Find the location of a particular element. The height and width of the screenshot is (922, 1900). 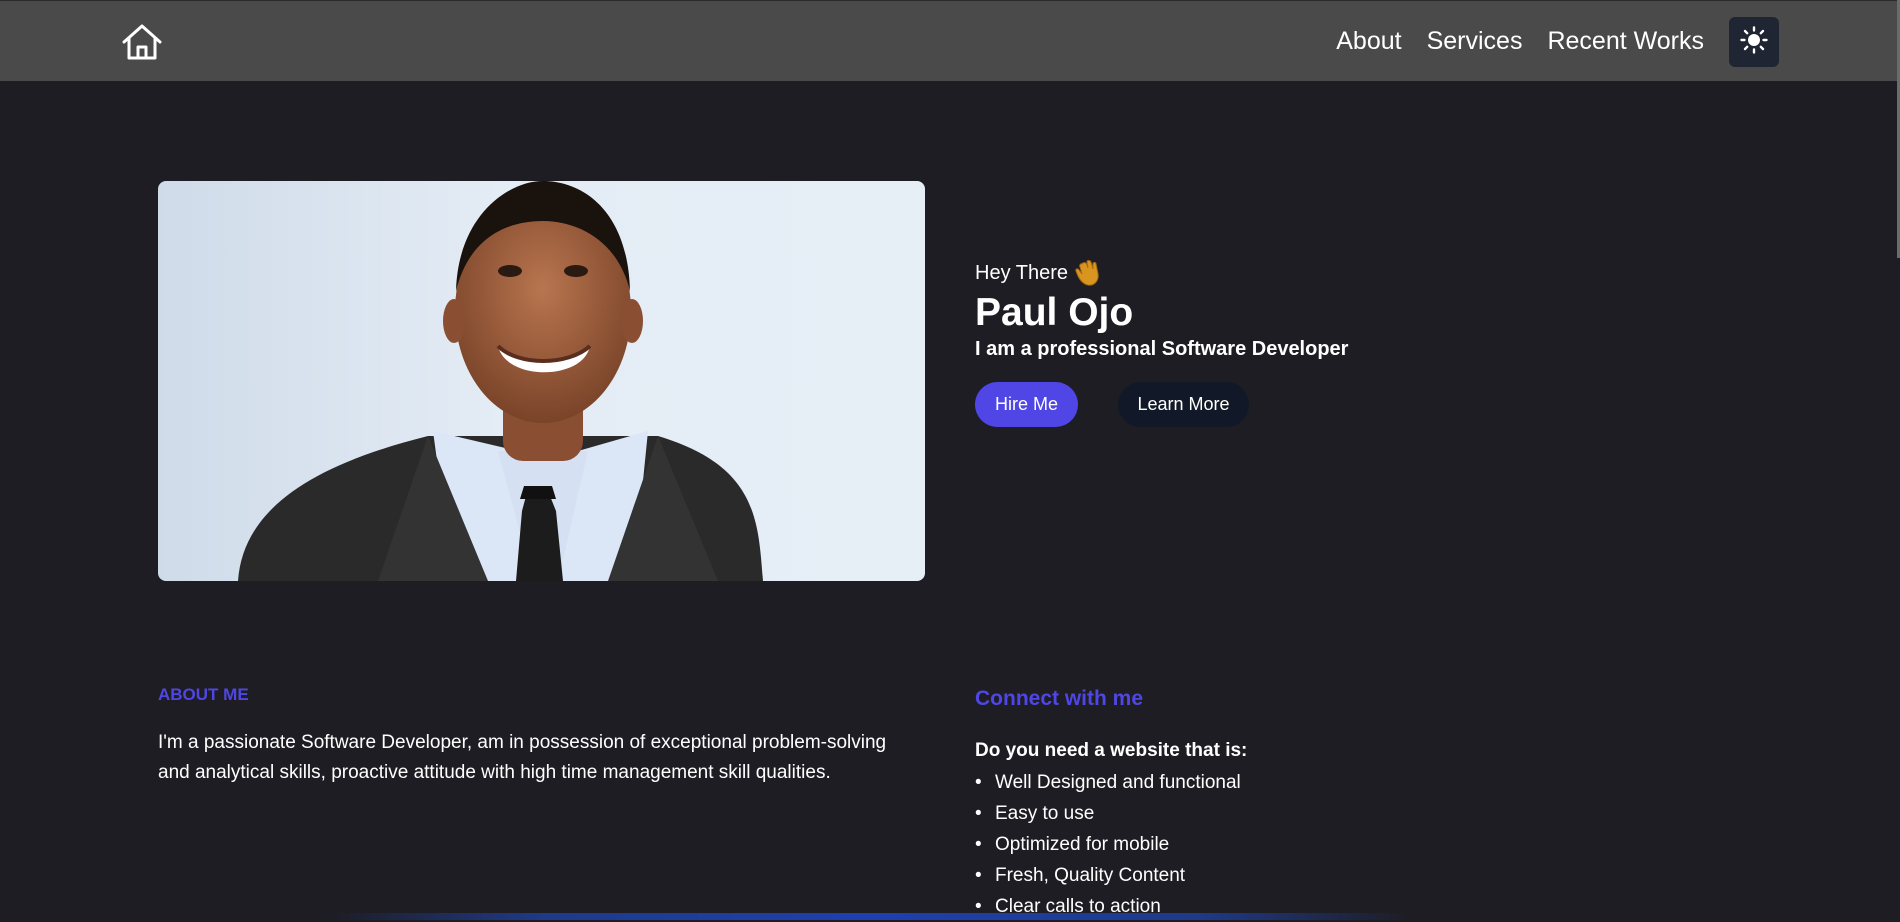

list-item: Well Designed and functional is located at coordinates (1108, 782).